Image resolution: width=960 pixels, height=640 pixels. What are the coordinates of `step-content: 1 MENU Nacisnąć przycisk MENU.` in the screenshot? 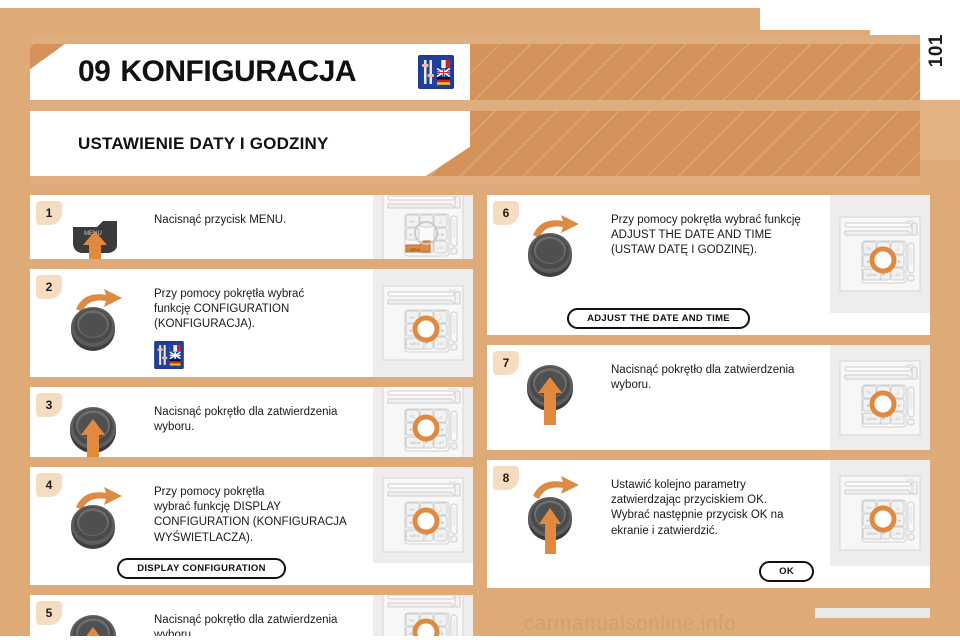 It's located at (201, 227).